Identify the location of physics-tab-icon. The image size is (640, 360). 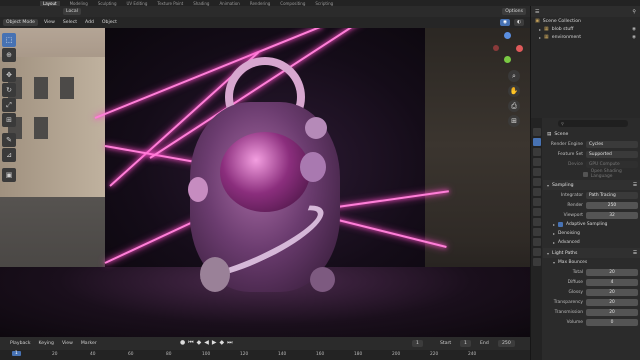
(536, 232).